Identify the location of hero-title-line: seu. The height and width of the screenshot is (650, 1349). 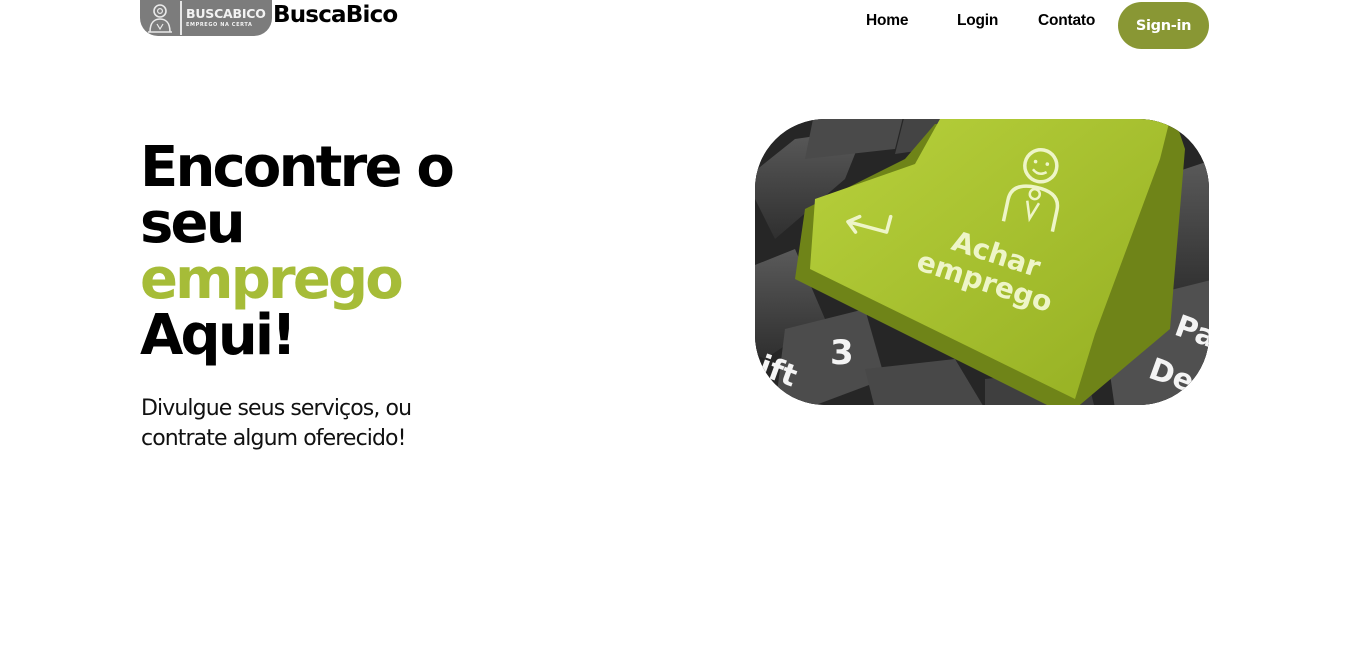
(193, 223).